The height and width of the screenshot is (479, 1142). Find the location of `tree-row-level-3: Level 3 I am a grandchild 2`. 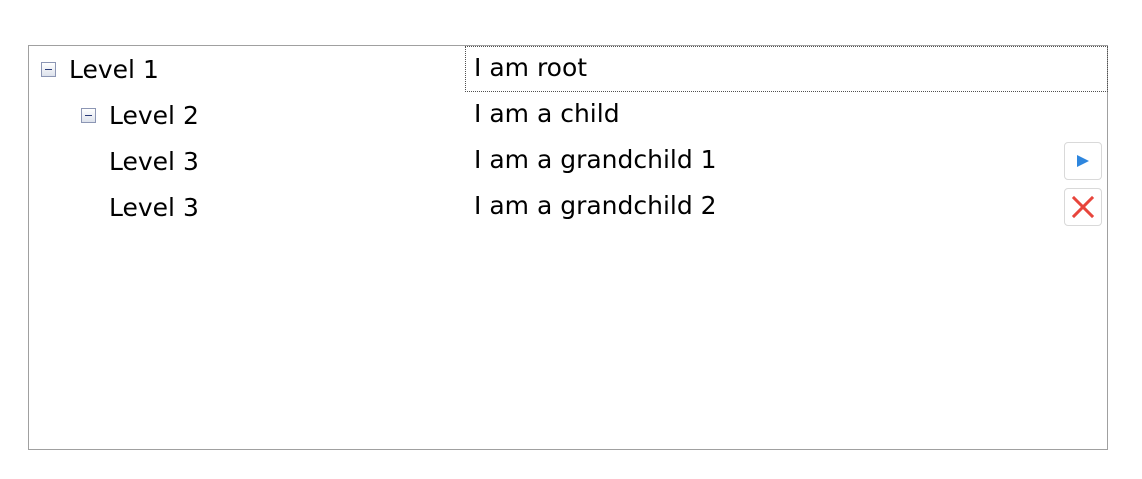

tree-row-level-3: Level 3 I am a grandchild 2 is located at coordinates (568, 207).